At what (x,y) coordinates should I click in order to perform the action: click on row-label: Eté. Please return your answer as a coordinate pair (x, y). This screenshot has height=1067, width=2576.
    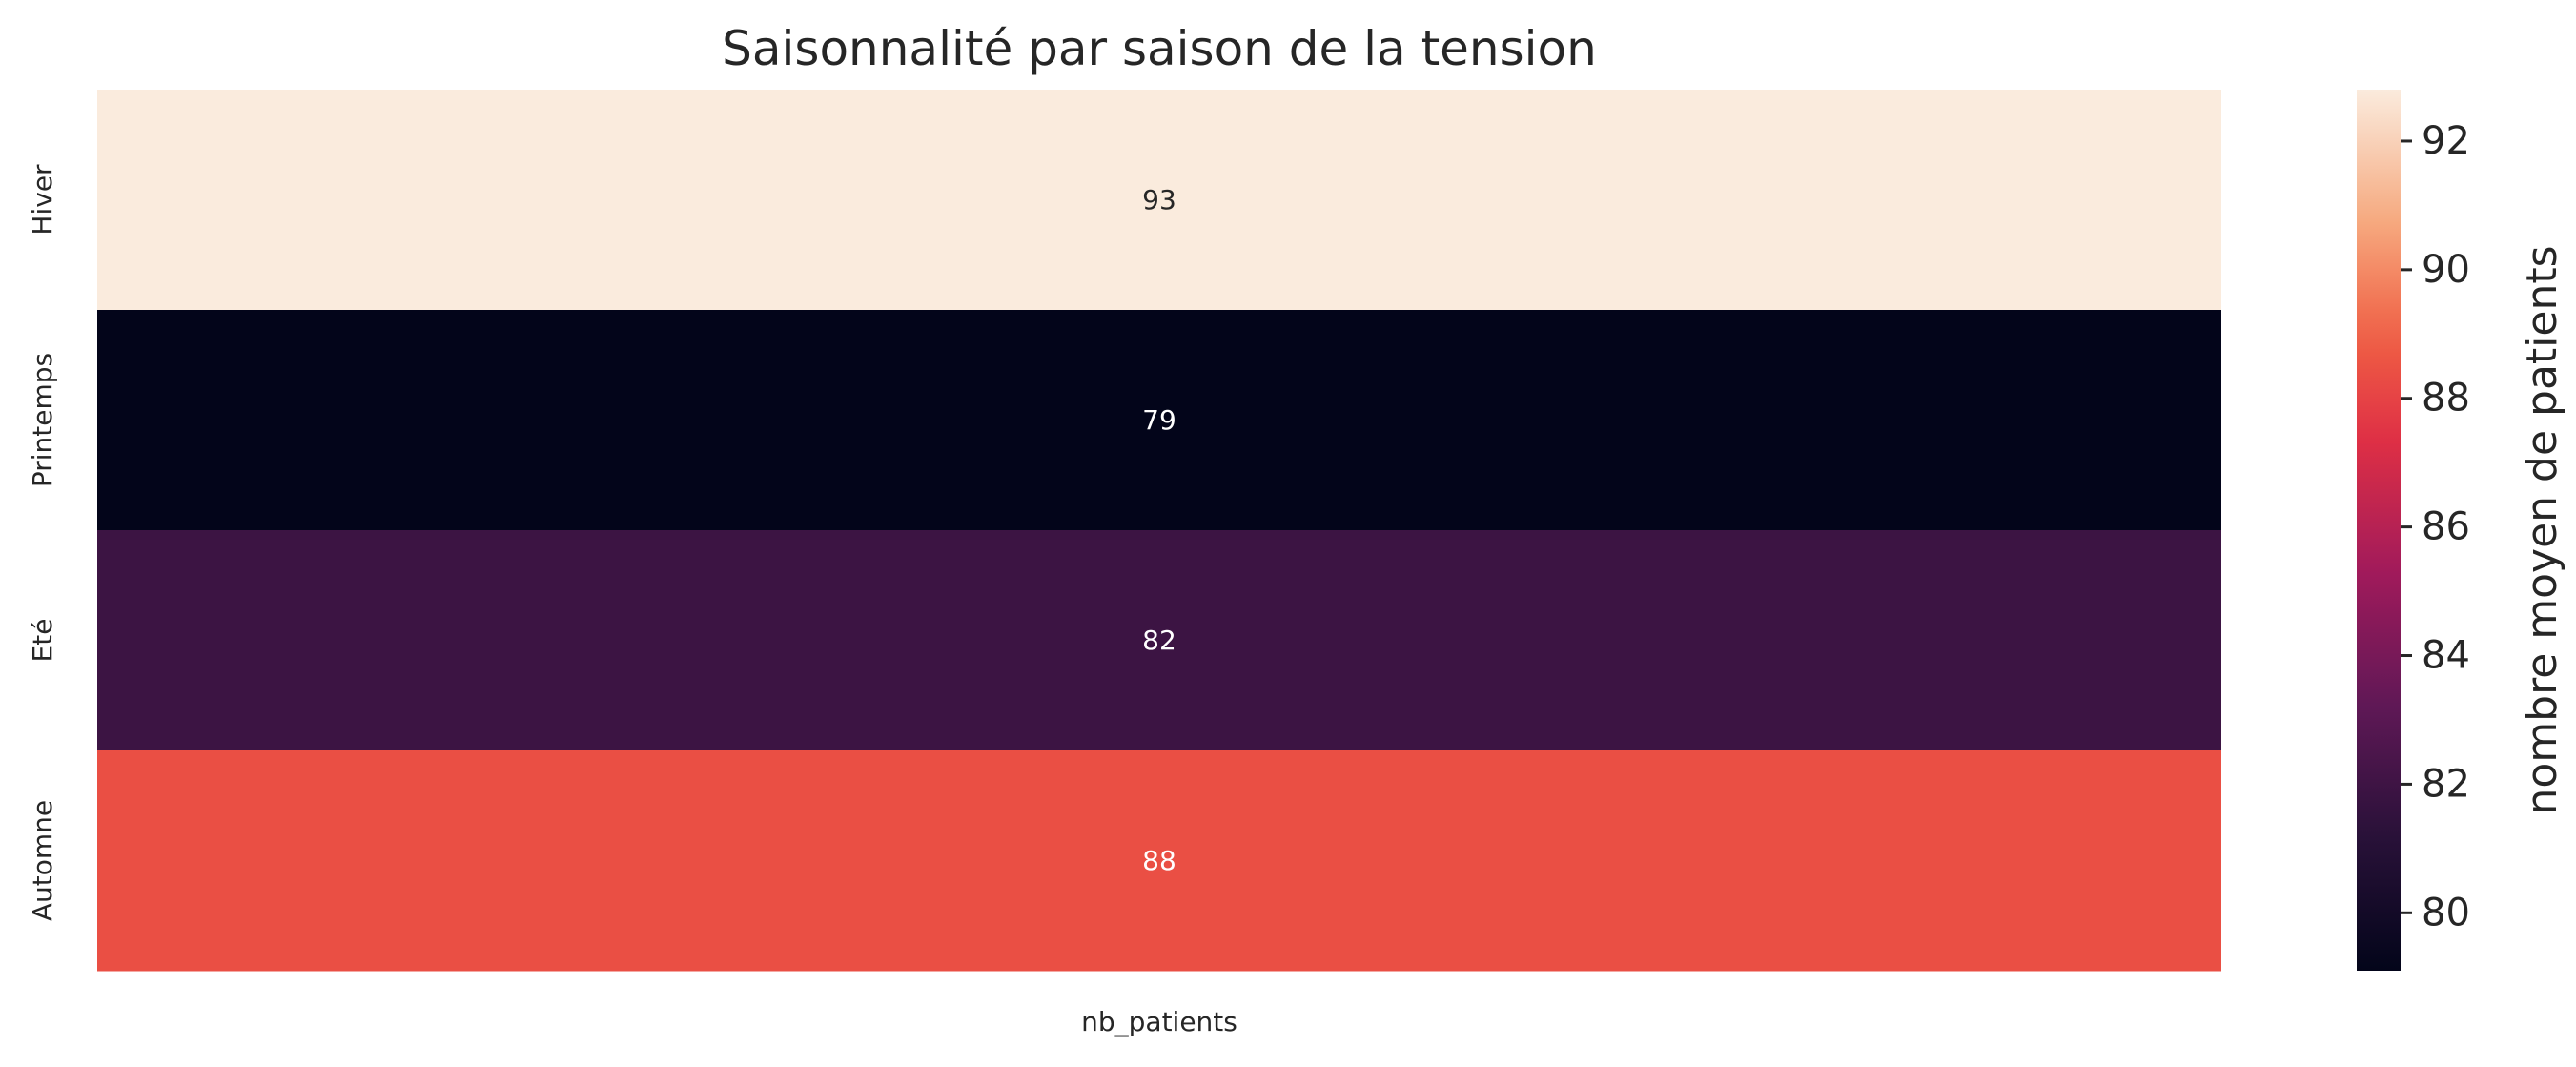
    Looking at the image, I should click on (42, 641).